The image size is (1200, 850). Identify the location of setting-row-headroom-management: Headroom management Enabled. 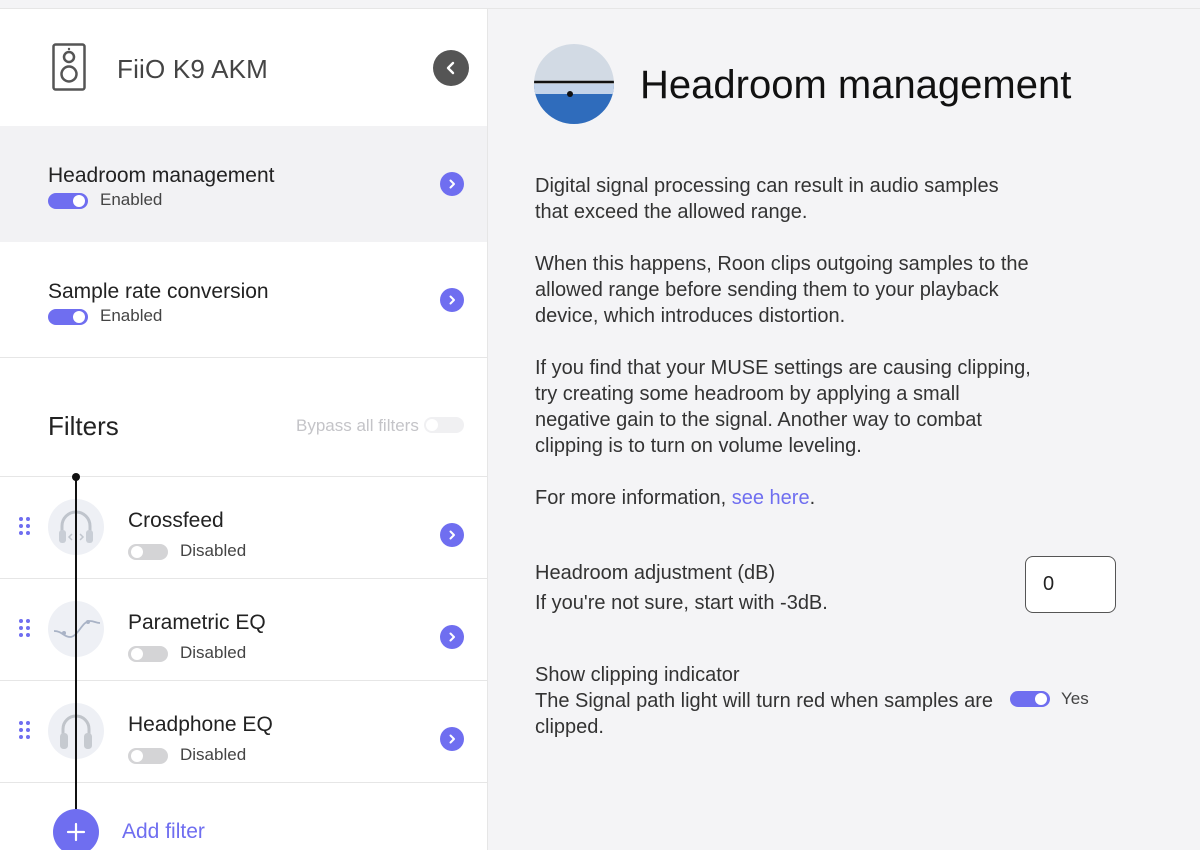
(243, 184).